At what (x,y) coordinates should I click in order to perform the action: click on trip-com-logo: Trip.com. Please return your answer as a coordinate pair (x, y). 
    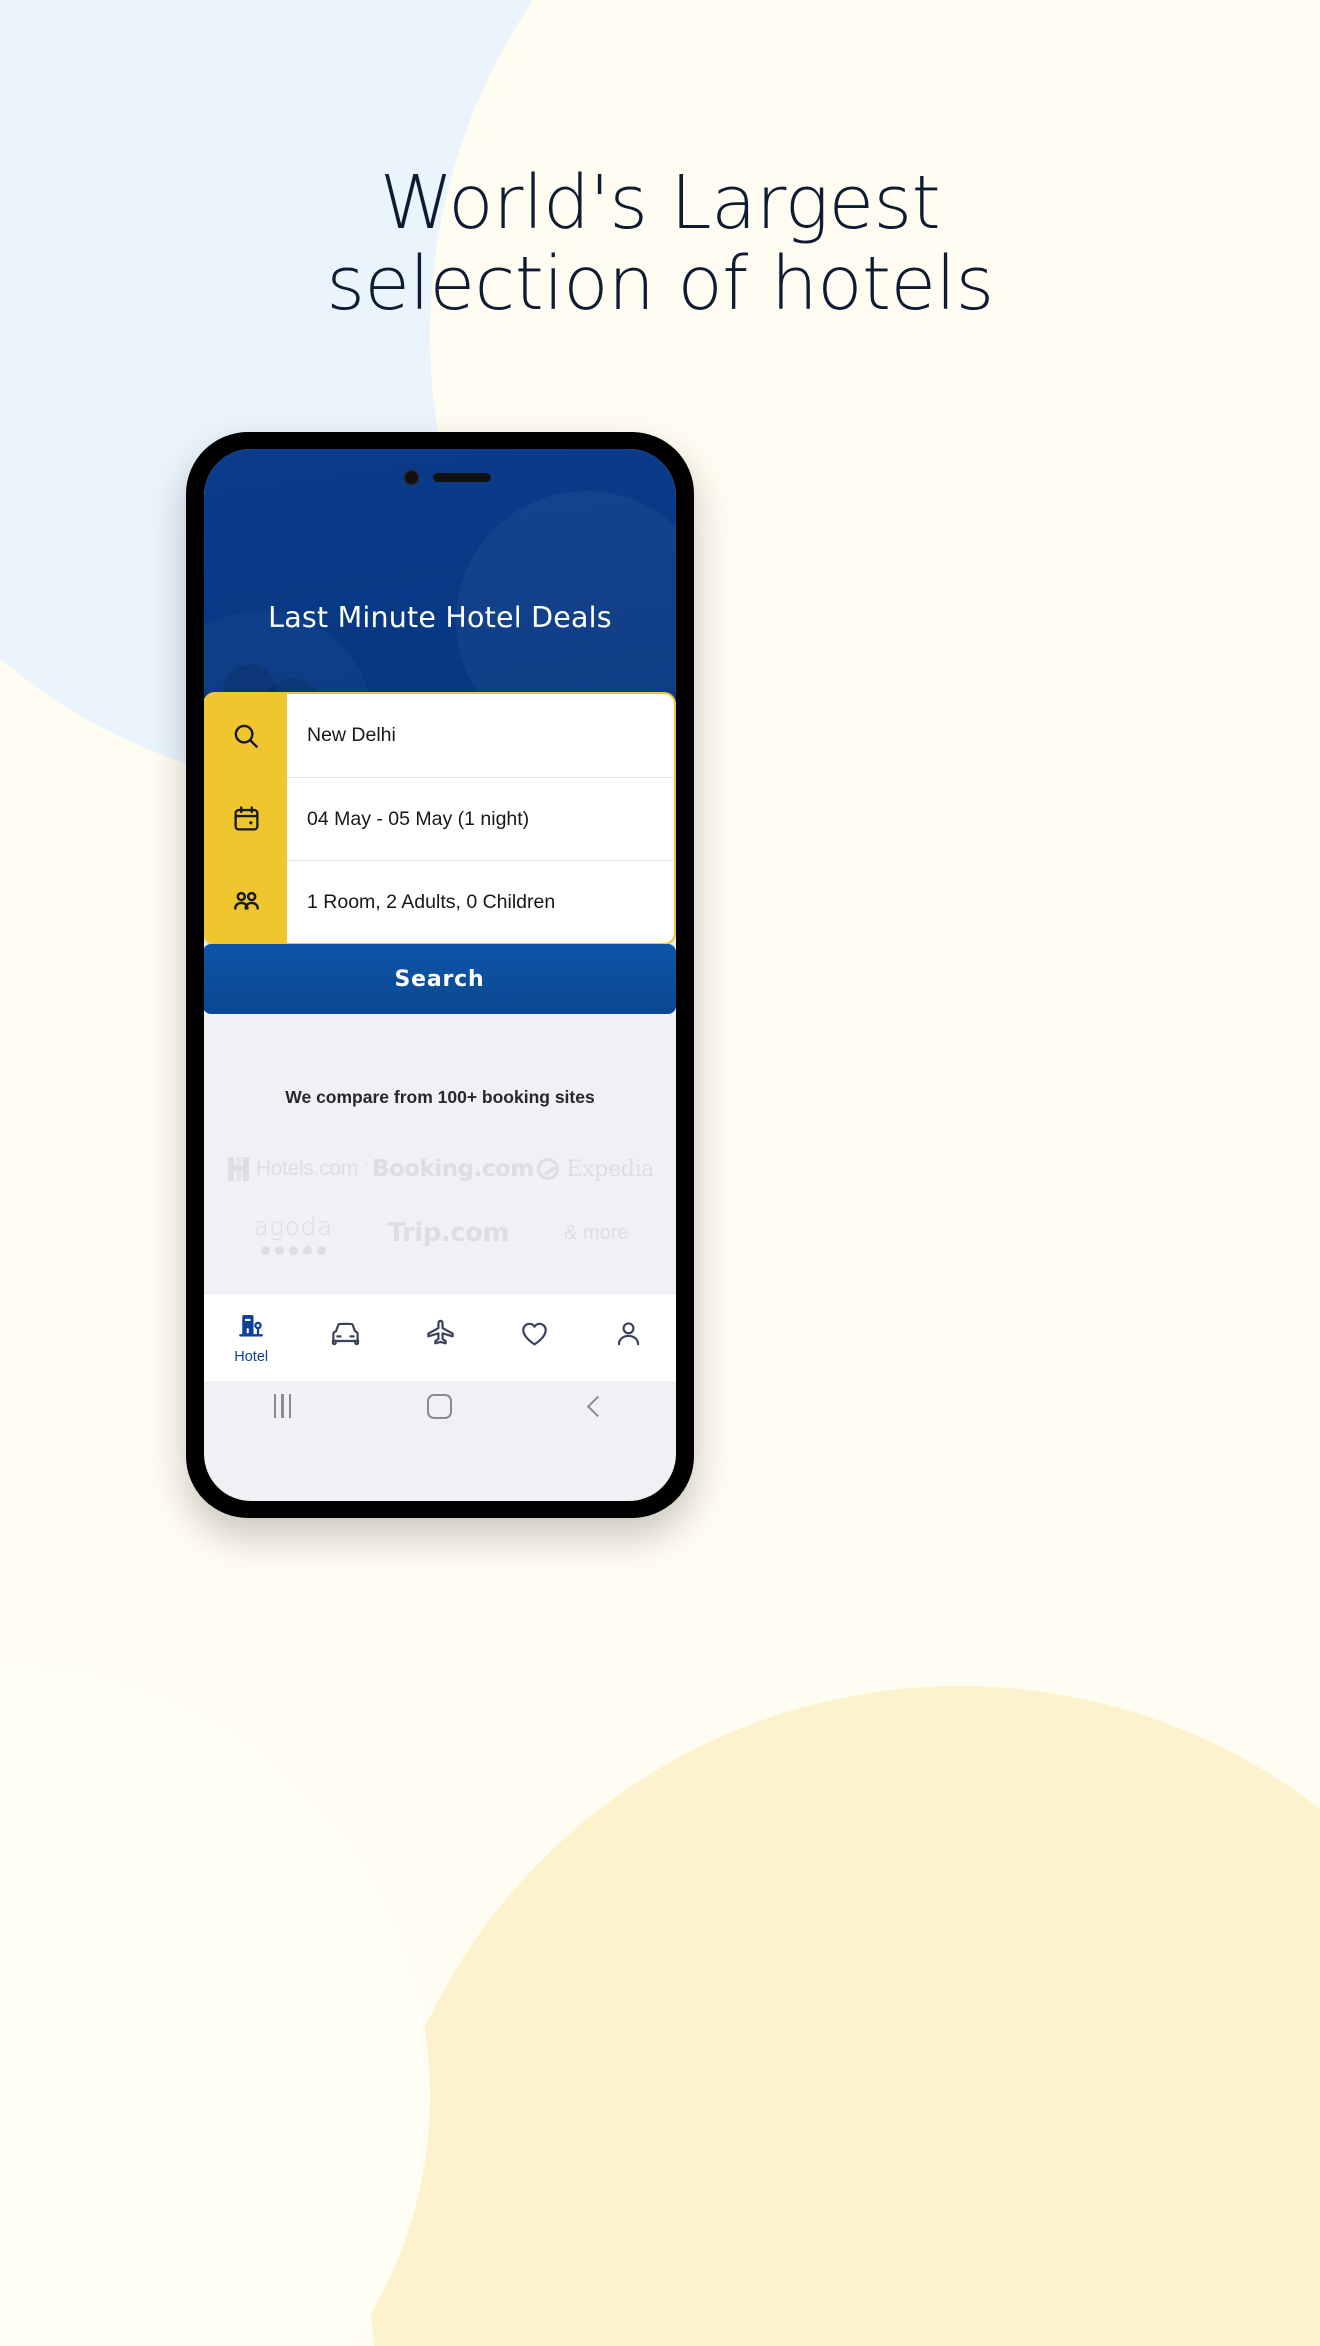
    Looking at the image, I should click on (448, 1233).